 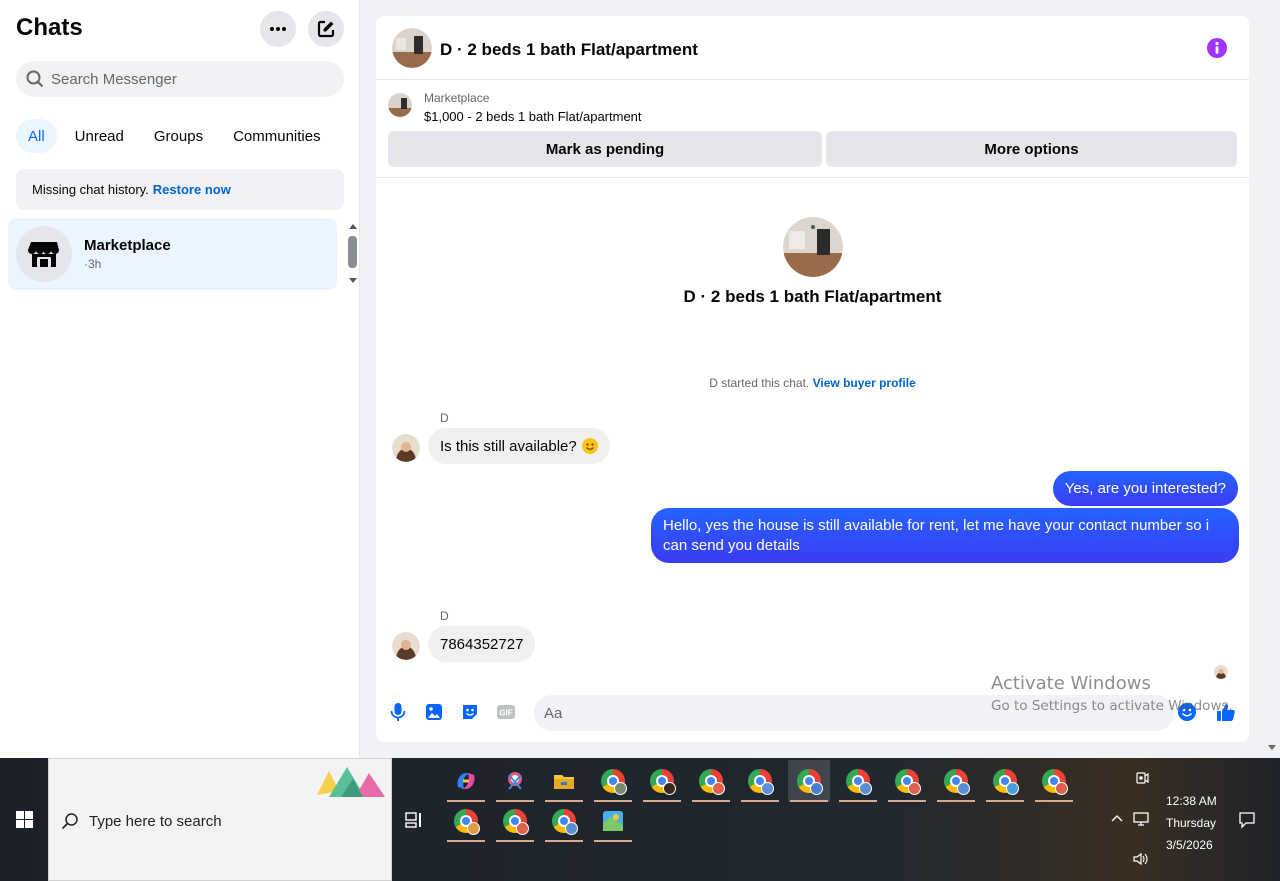 I want to click on file-explorer-app-icon, so click(x=564, y=781).